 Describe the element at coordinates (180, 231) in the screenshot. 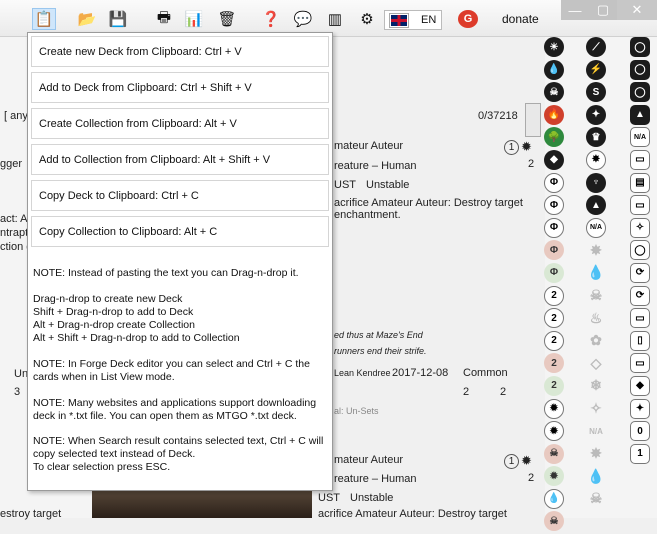

I see `menu-copy-collection-to-clipboard: Copy Collection to Clipboard: Alt + C` at that location.